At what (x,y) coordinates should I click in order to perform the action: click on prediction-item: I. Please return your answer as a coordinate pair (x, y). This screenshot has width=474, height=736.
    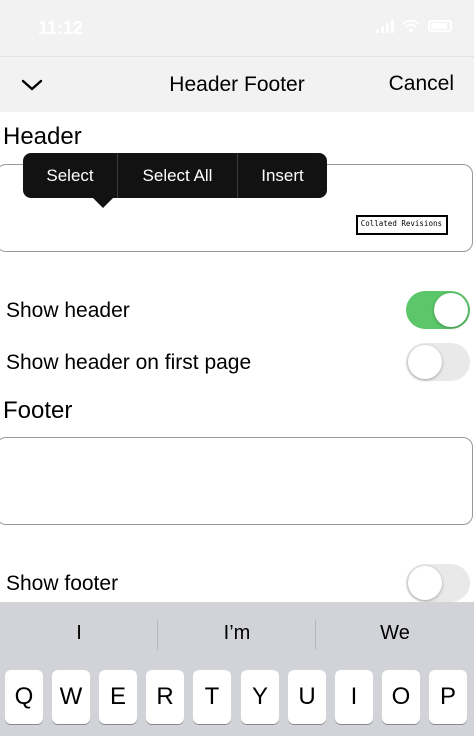
    Looking at the image, I should click on (79, 633).